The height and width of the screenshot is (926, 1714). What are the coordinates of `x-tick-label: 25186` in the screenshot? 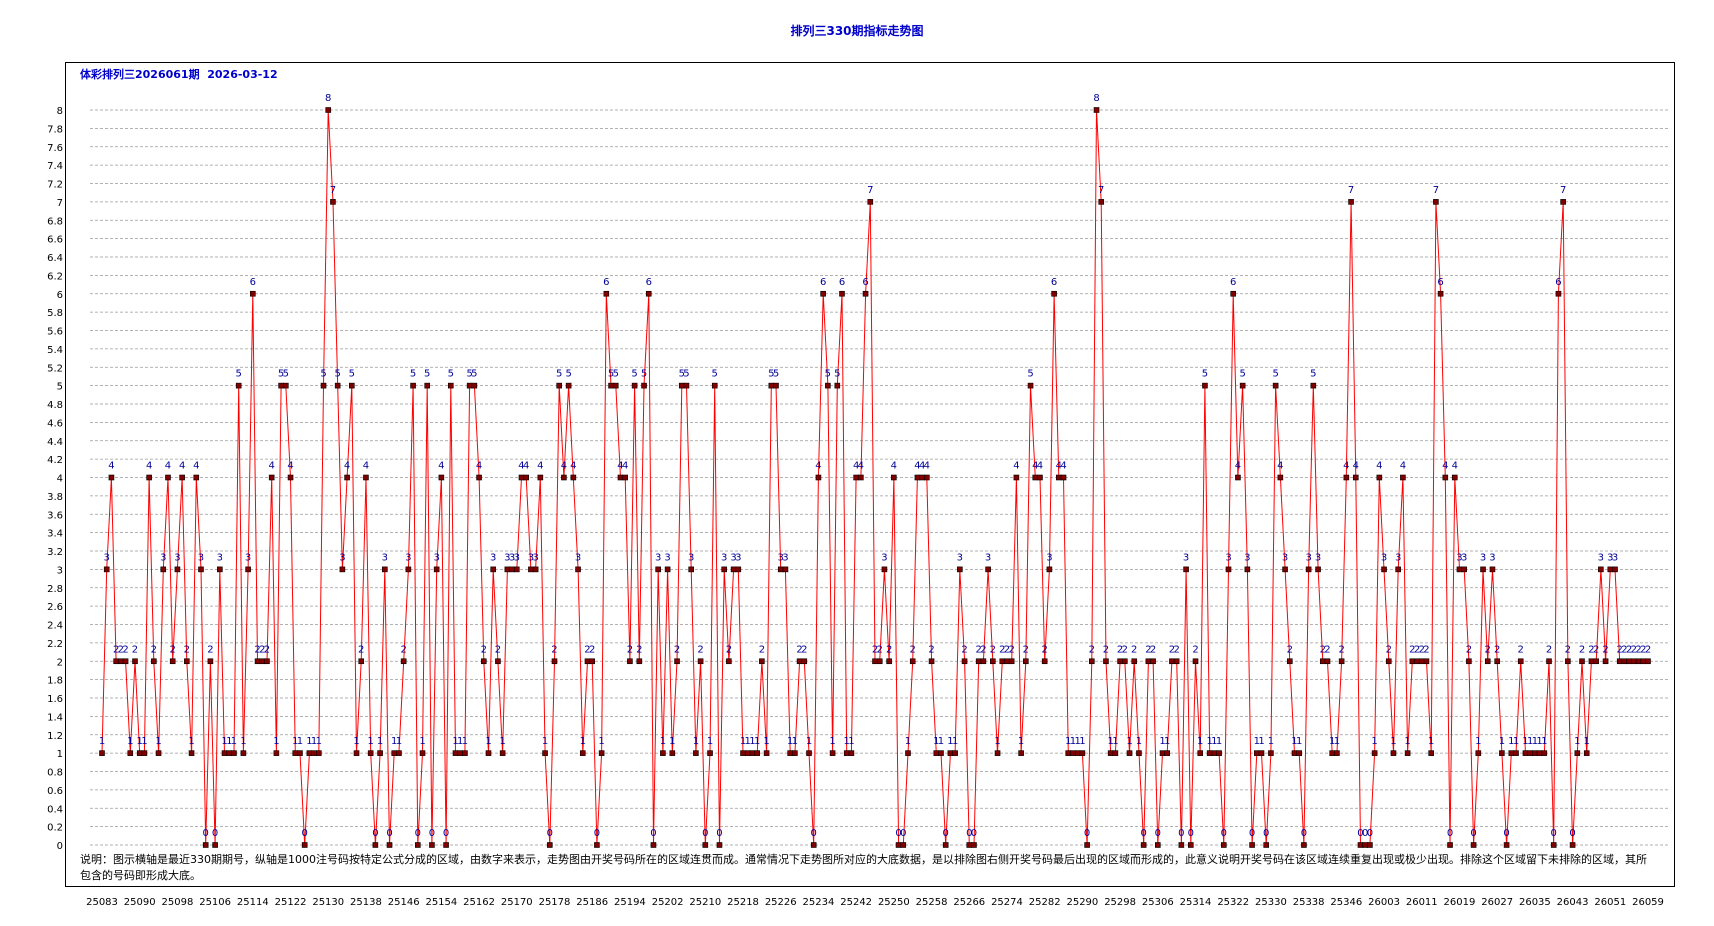 It's located at (592, 902).